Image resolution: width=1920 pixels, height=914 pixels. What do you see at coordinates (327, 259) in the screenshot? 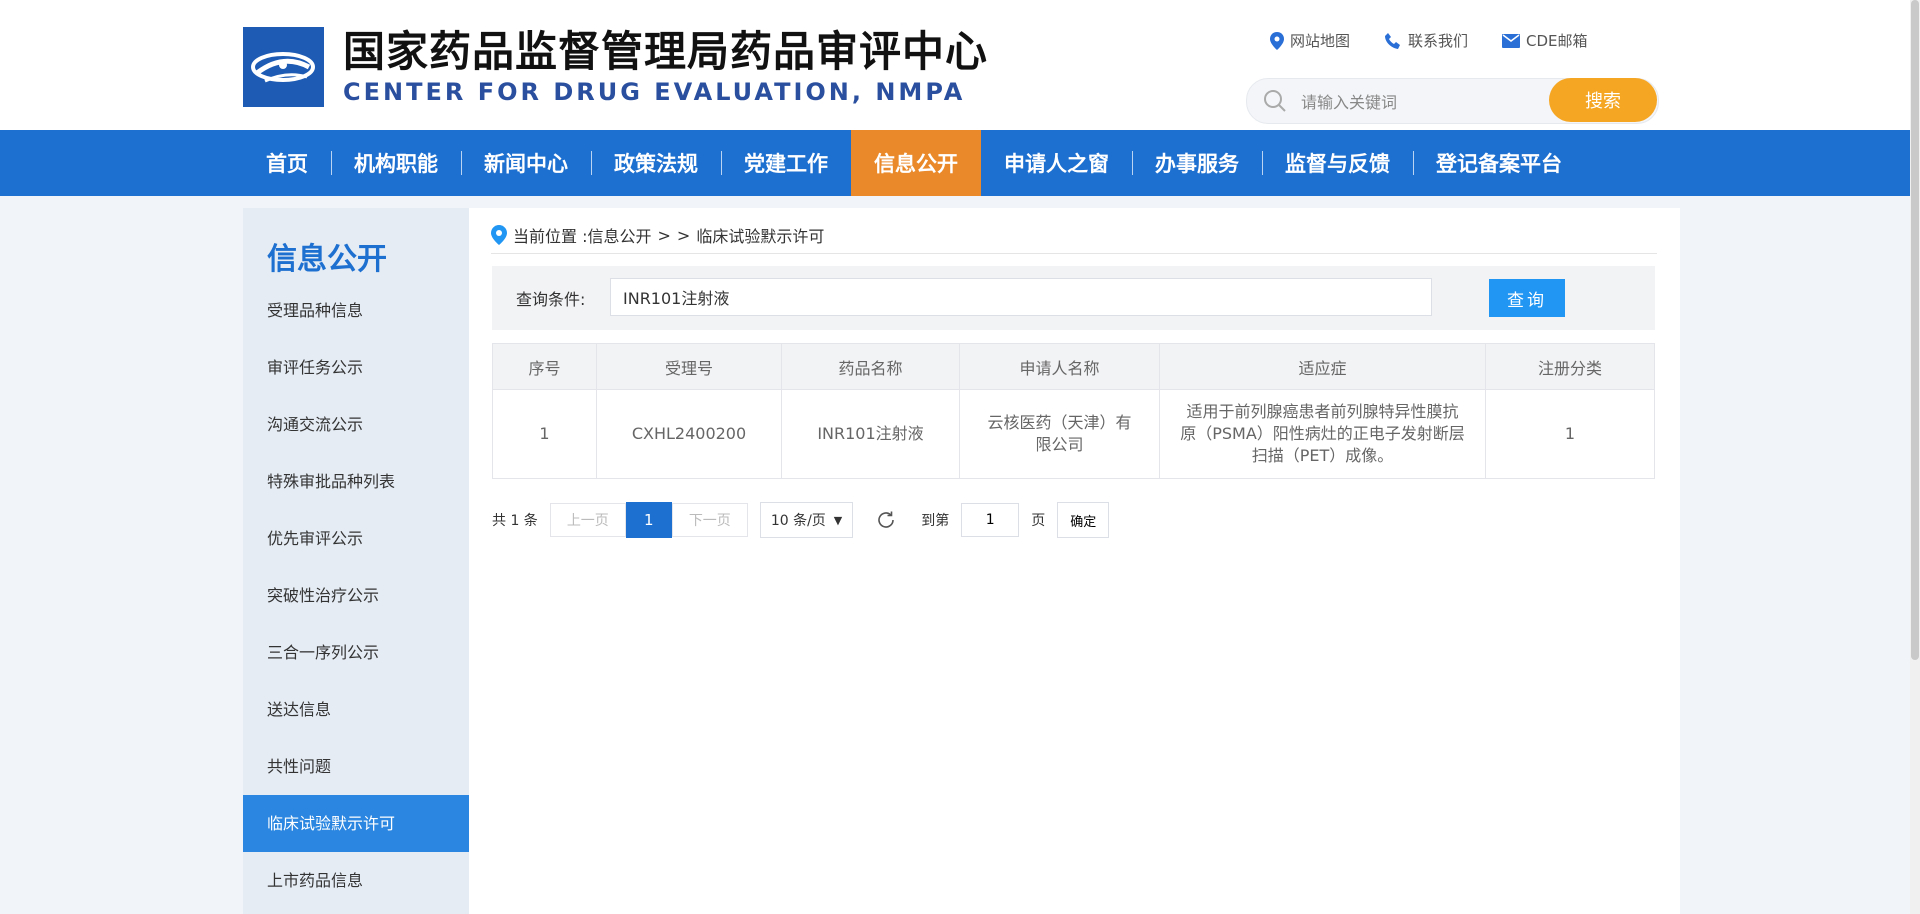
I see `sidebar-title: 信息公开` at bounding box center [327, 259].